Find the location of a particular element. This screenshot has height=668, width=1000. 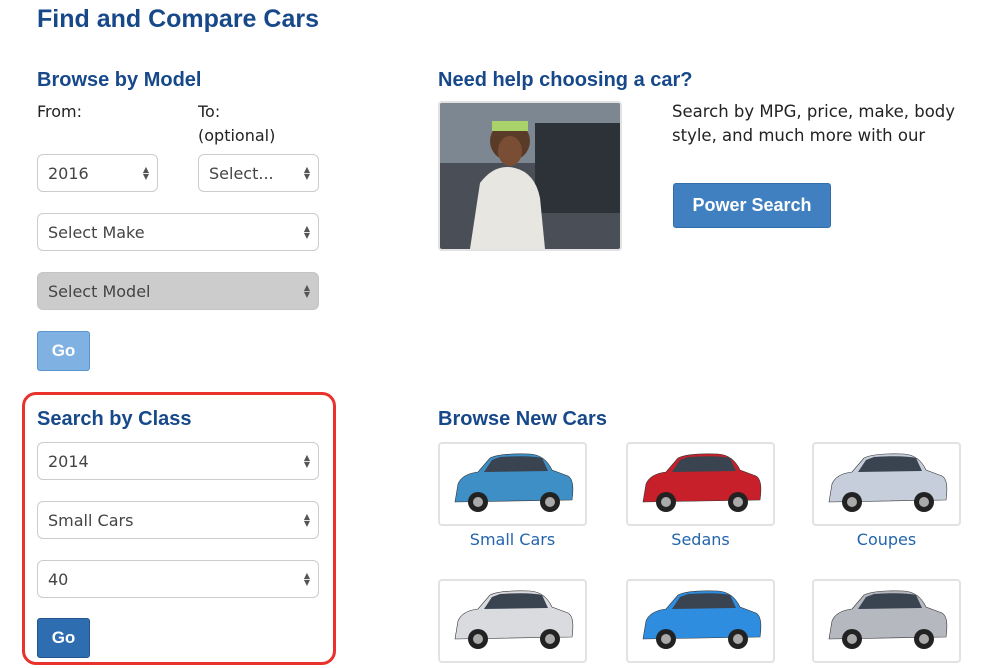

to-label: To: (optional) is located at coordinates (236, 124).